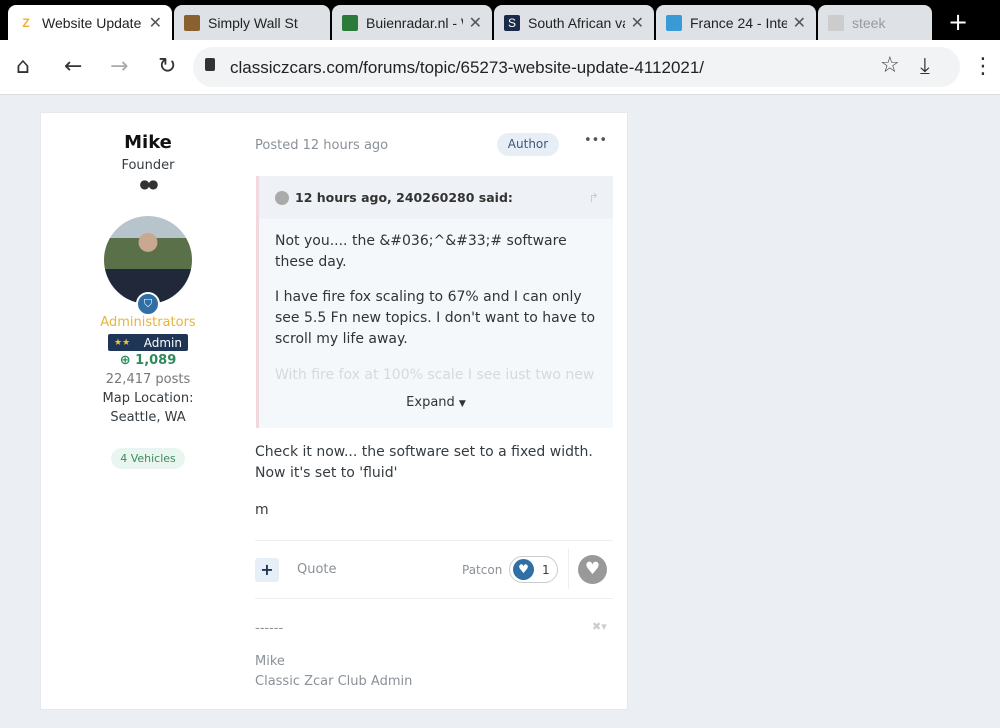 This screenshot has width=1000, height=728. I want to click on lock-icon, so click(210, 64).